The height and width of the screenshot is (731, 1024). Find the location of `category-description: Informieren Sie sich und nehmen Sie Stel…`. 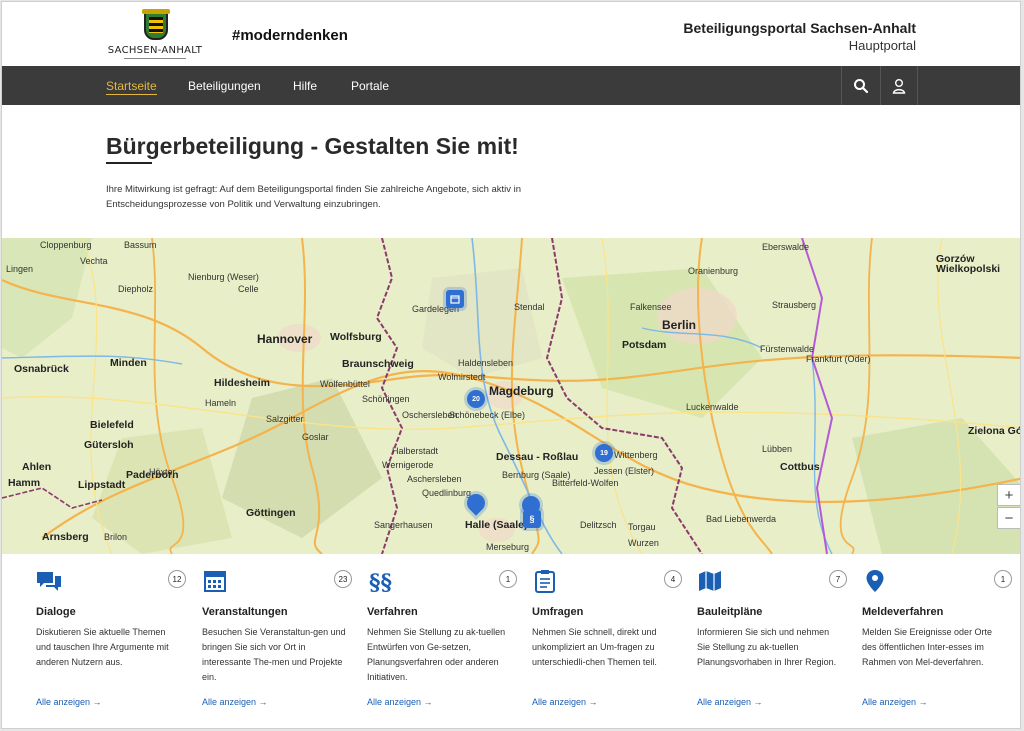

category-description: Informieren Sie sich und nehmen Sie Stel… is located at coordinates (767, 647).